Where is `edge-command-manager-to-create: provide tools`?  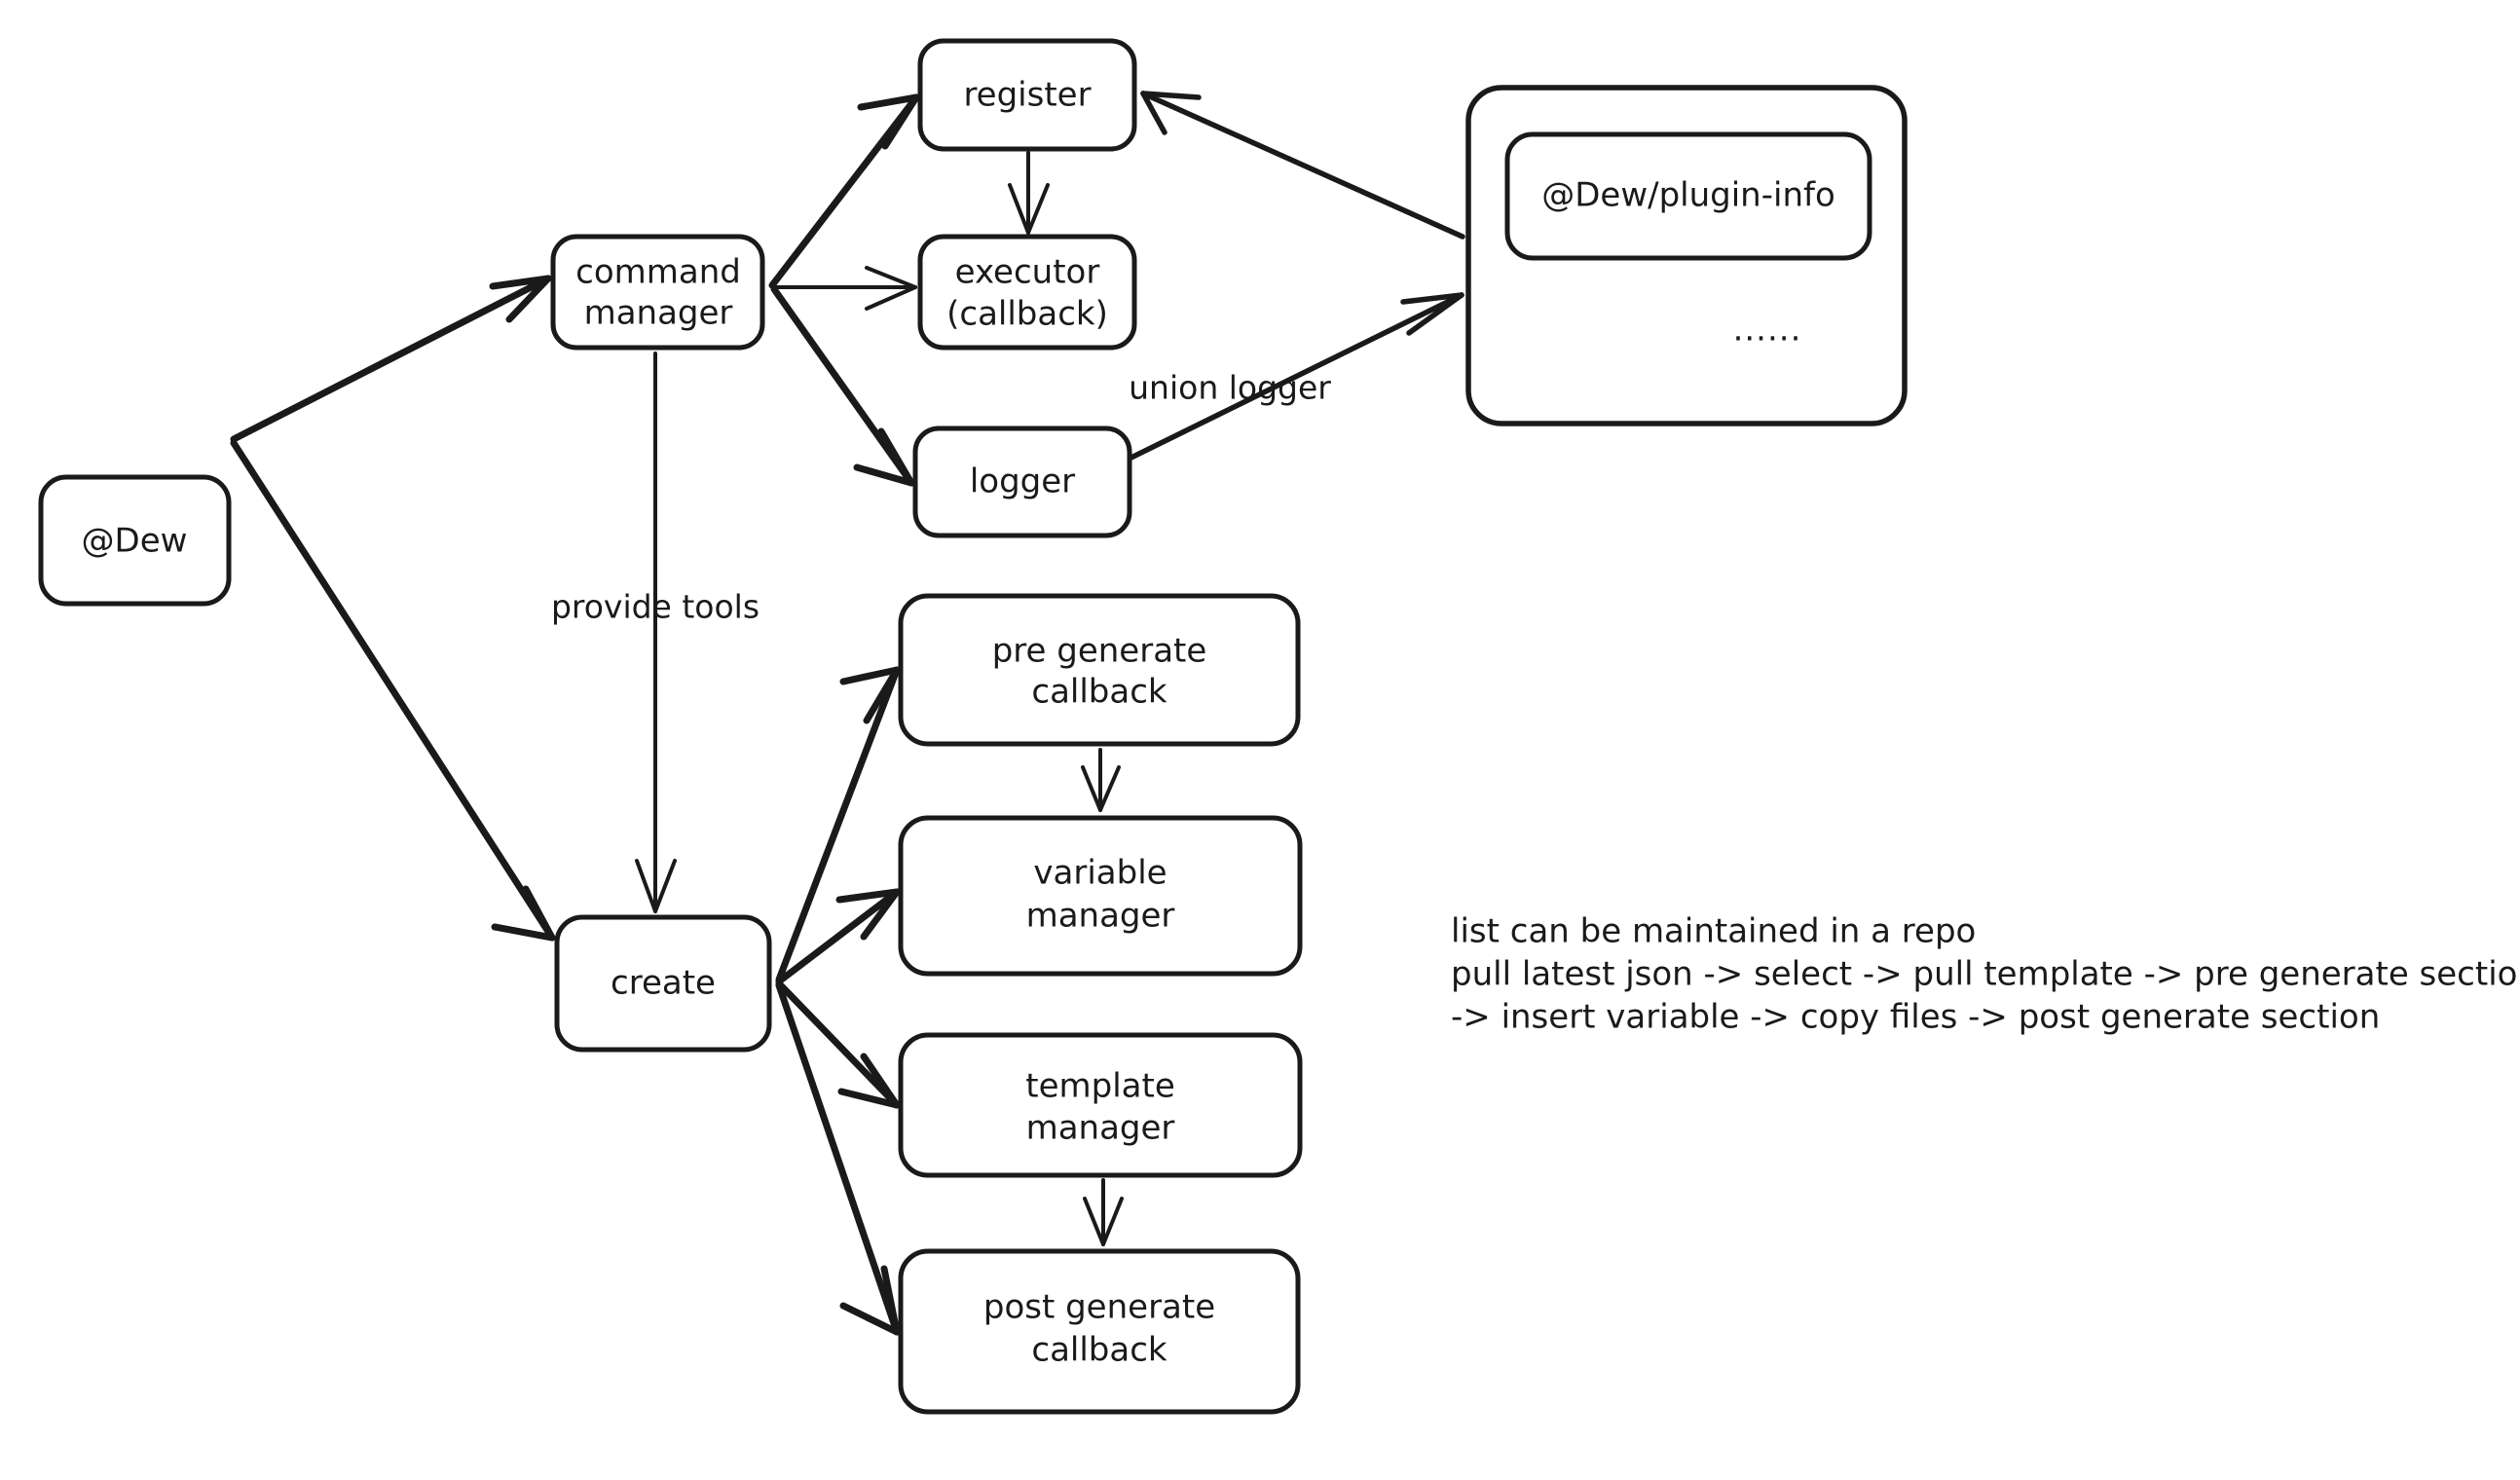 edge-command-manager-to-create: provide tools is located at coordinates (655, 632).